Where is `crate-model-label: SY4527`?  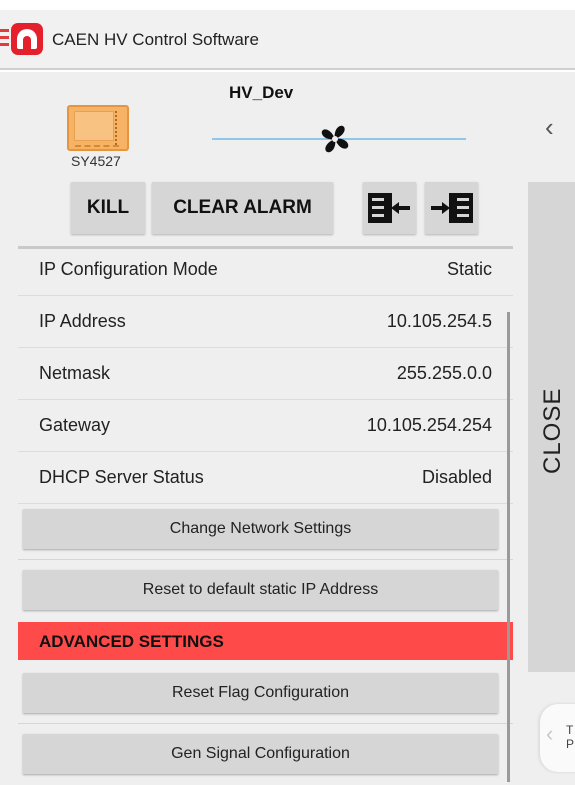 crate-model-label: SY4527 is located at coordinates (96, 161).